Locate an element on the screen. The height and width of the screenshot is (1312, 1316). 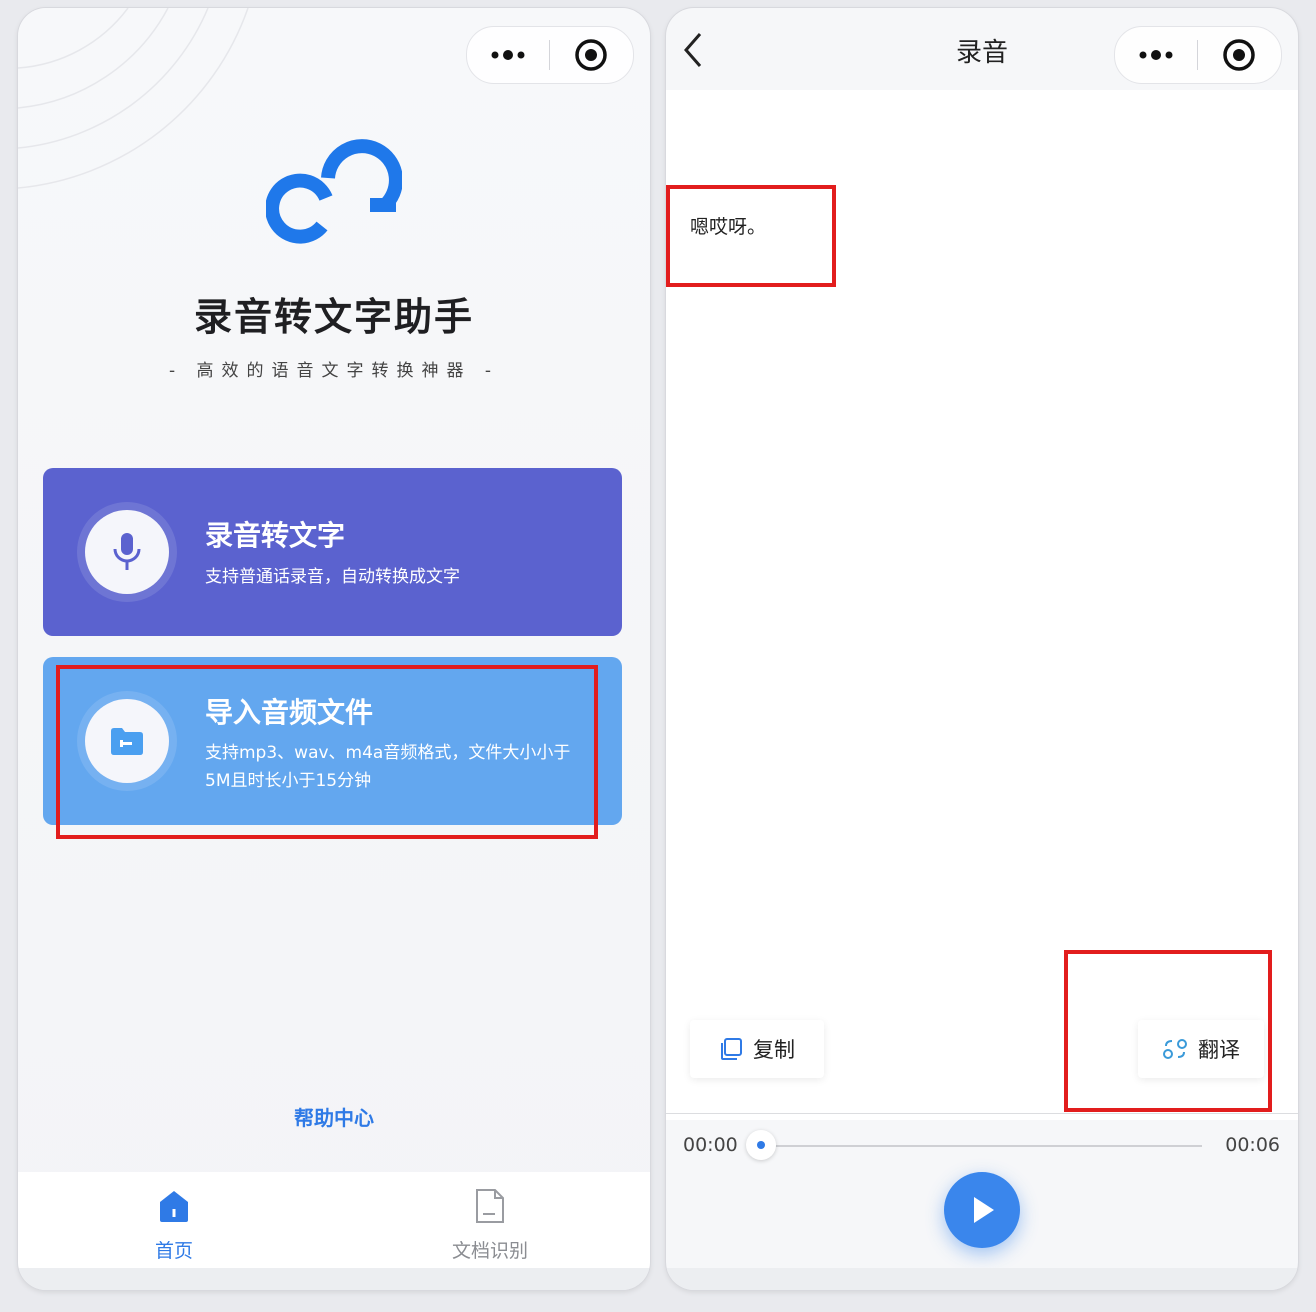
copy-label: 复制 is located at coordinates (774, 1050).